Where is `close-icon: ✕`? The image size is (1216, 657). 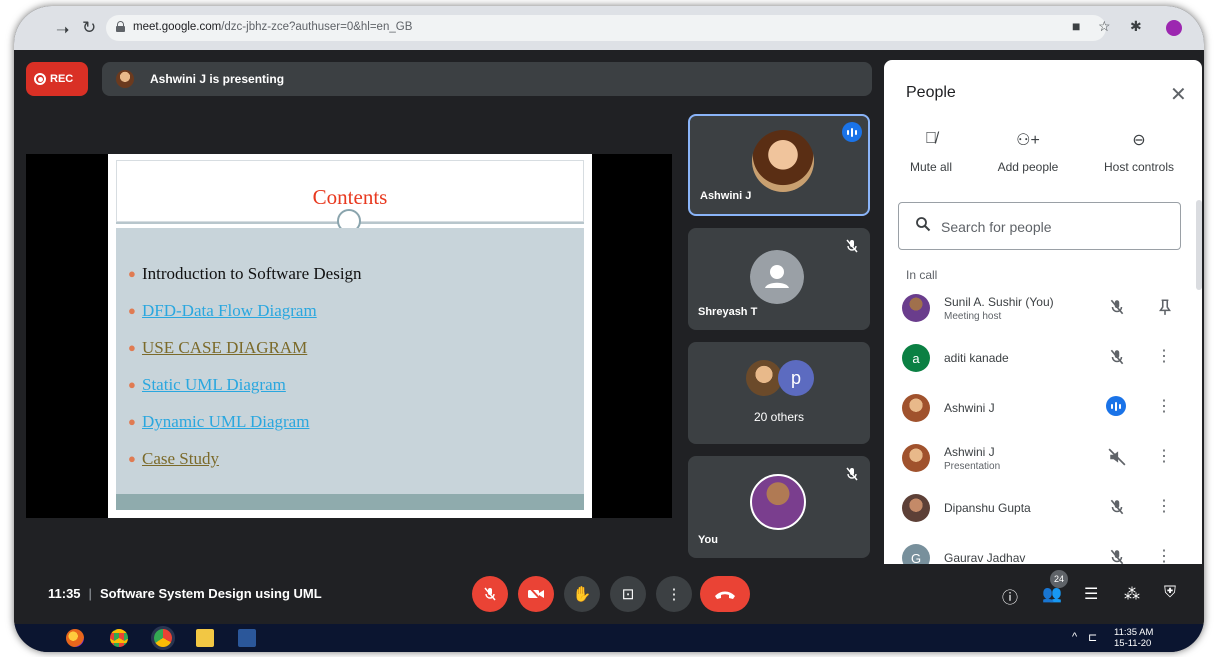 close-icon: ✕ is located at coordinates (1178, 94).